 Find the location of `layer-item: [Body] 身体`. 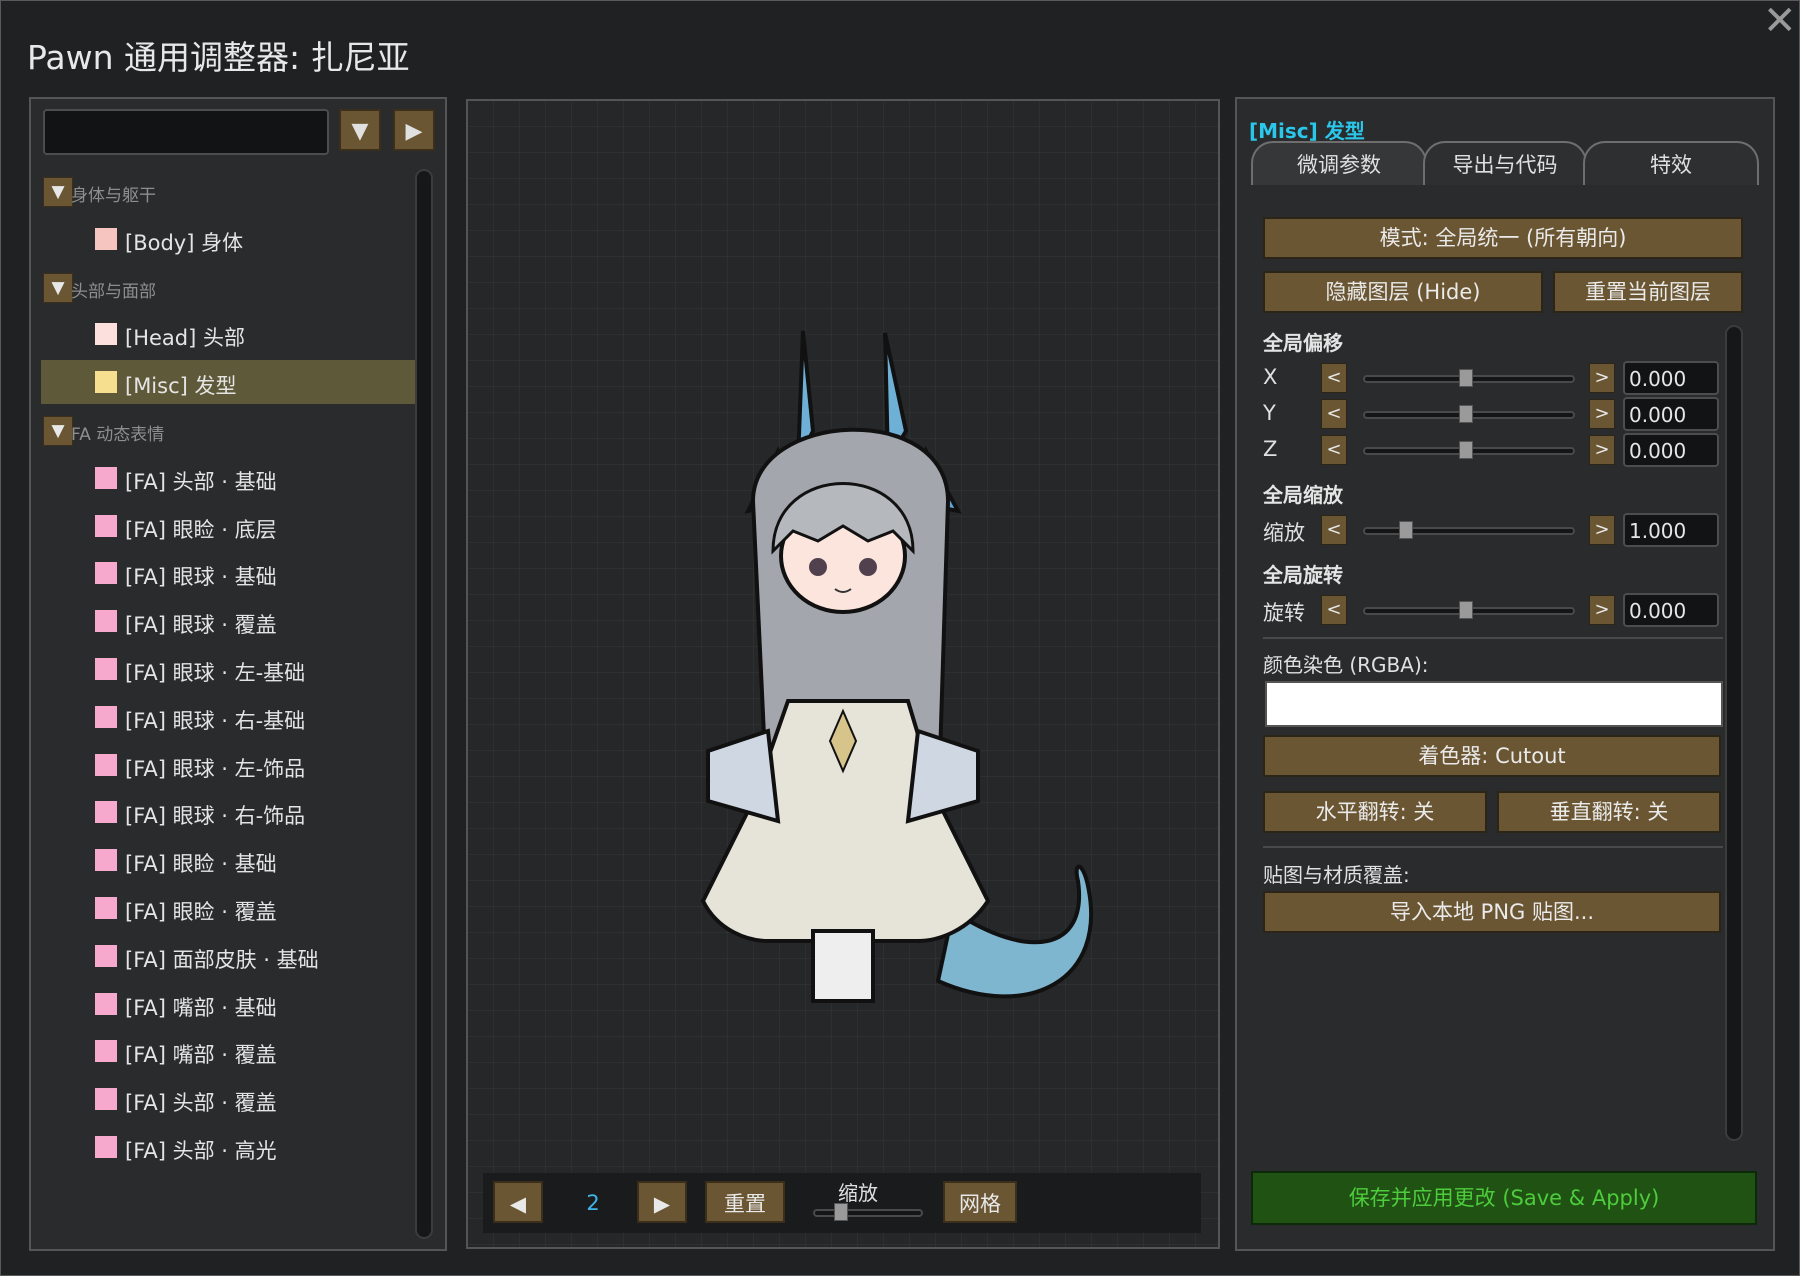

layer-item: [Body] 身体 is located at coordinates (230, 239).